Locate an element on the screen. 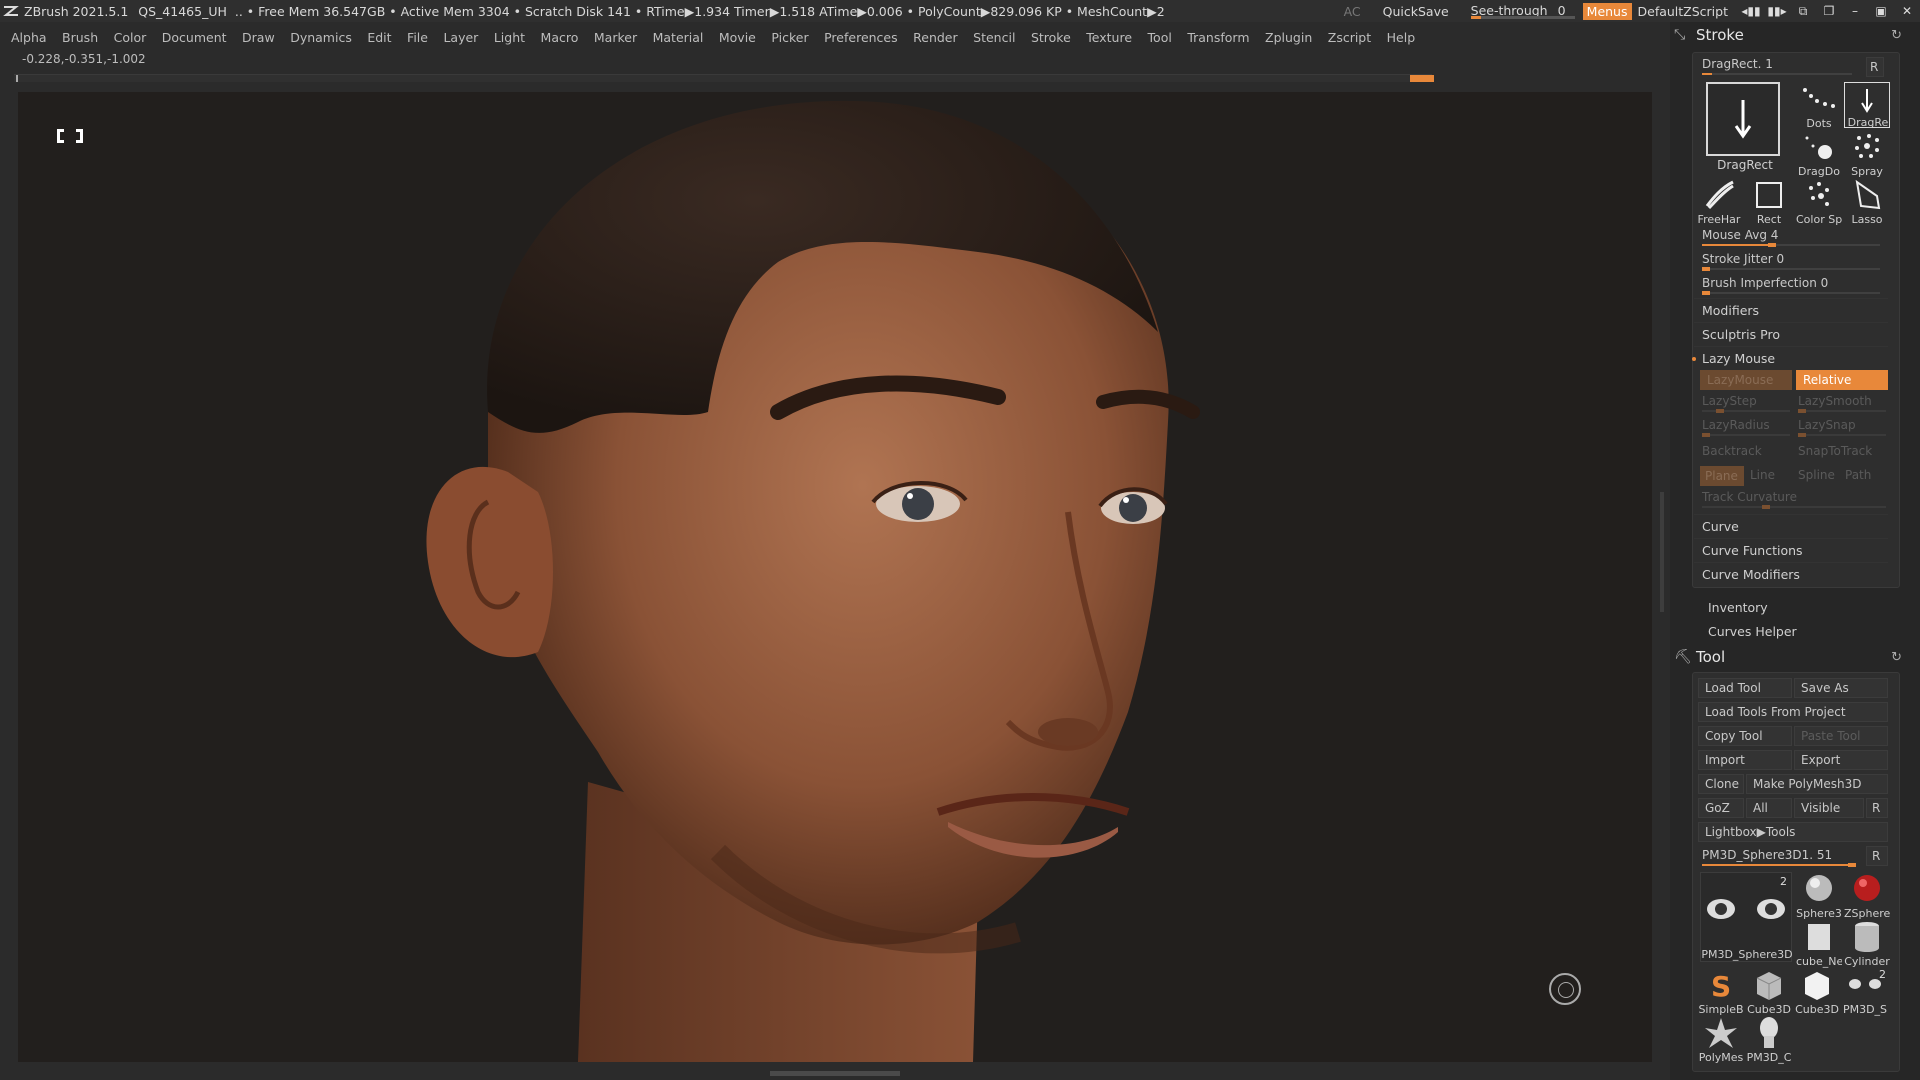 The width and height of the screenshot is (1920, 1080). curve-functions-section: Curve Functions is located at coordinates (1791, 549).